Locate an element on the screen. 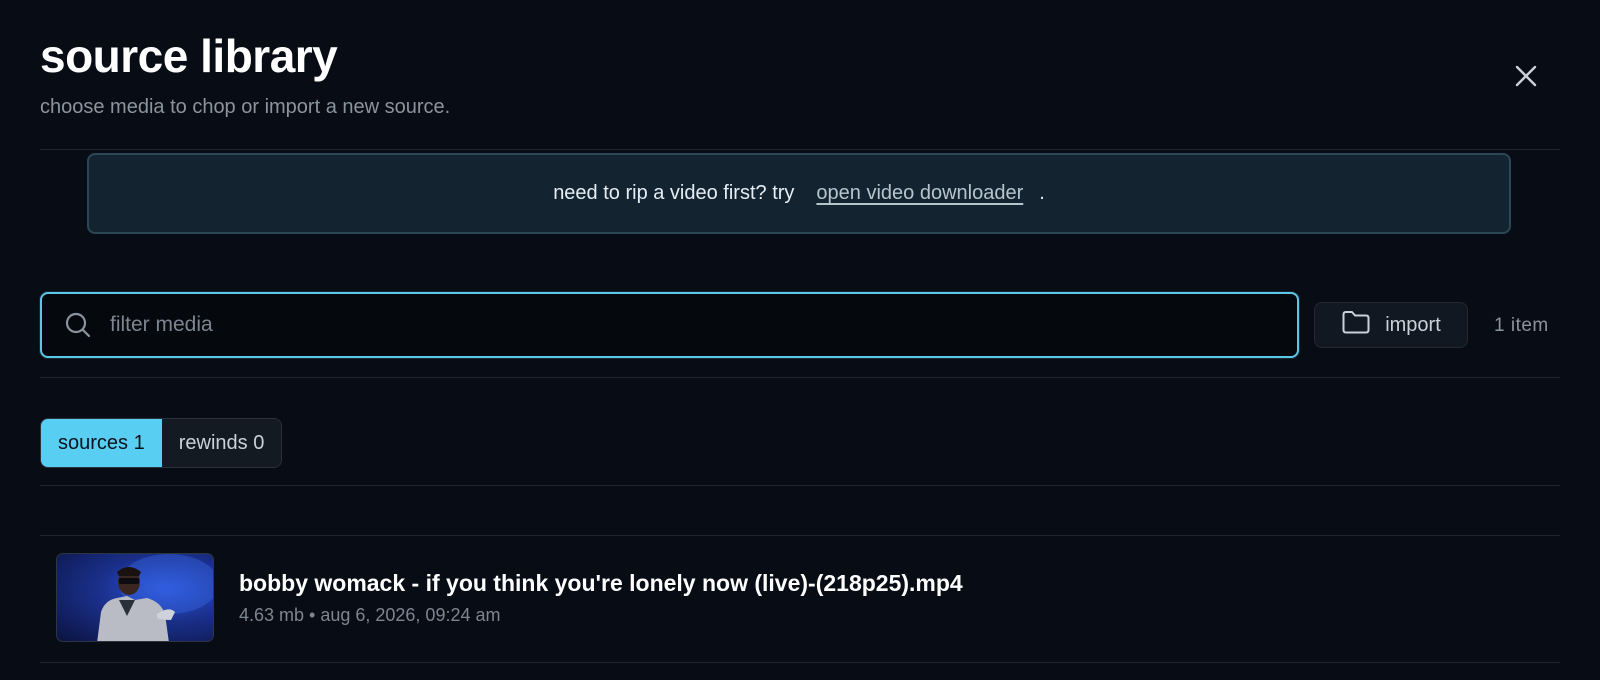 This screenshot has height=680, width=1600. library-tabs: sources 1 rewinds 0 is located at coordinates (161, 443).